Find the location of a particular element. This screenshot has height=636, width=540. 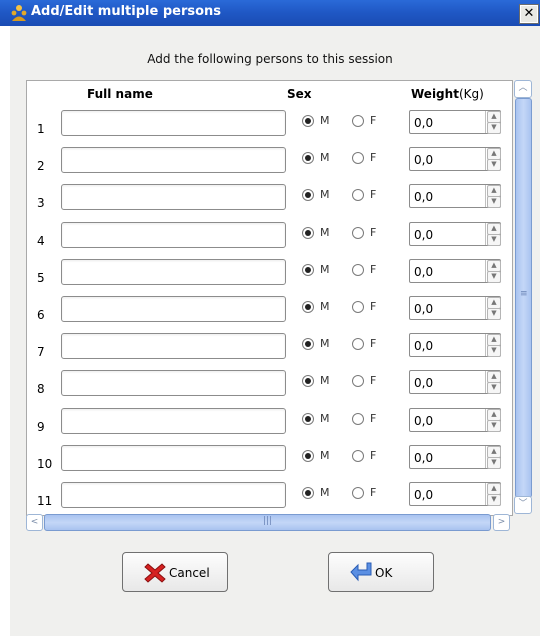

close-icon: ✕ is located at coordinates (529, 13).